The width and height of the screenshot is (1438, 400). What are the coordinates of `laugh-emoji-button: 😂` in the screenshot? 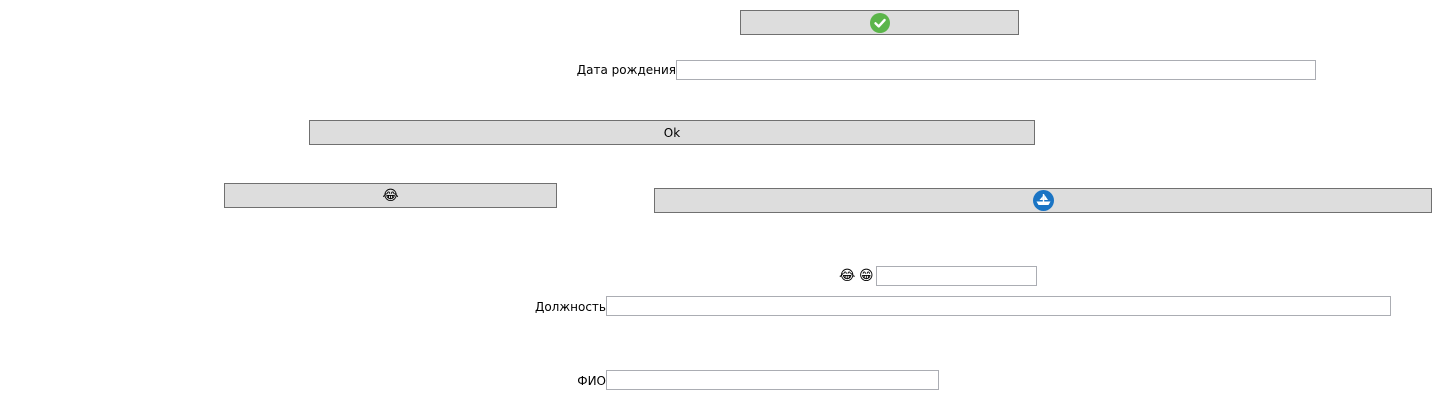 It's located at (390, 195).